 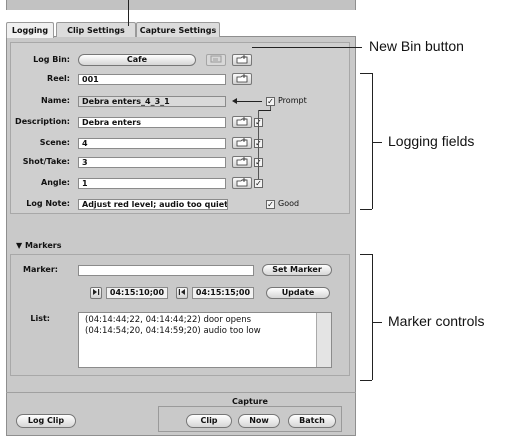 What do you see at coordinates (250, 401) in the screenshot?
I see `capture-label: Capture` at bounding box center [250, 401].